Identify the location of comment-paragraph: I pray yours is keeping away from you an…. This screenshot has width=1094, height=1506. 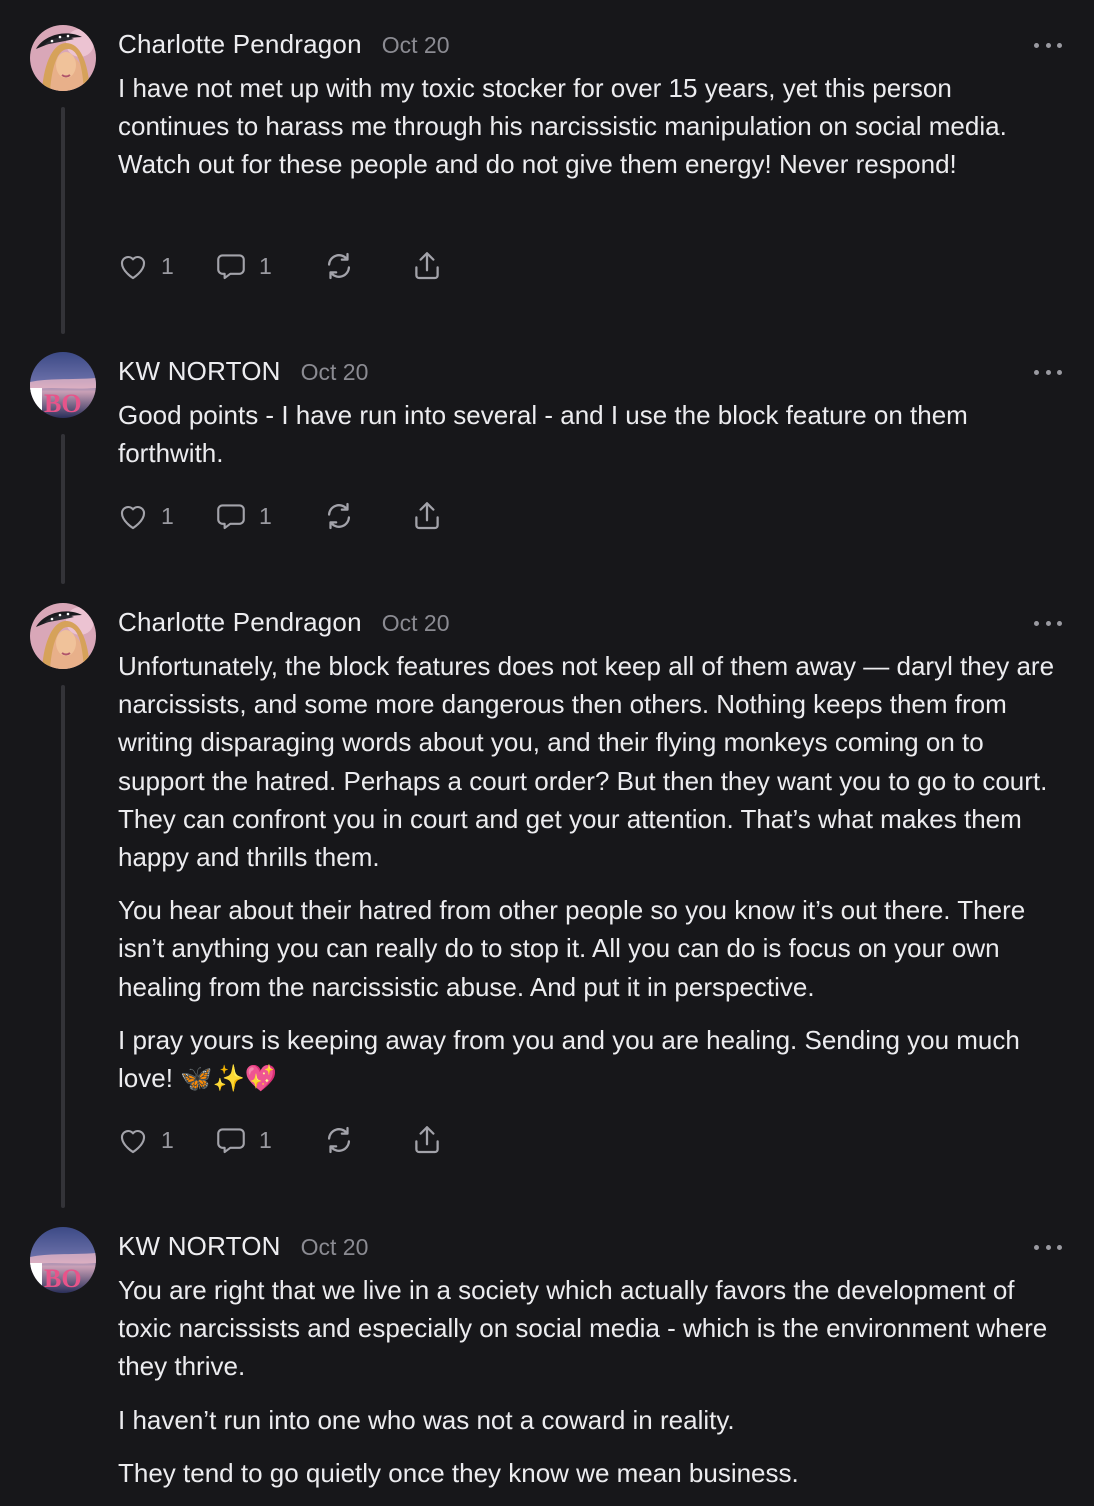
(569, 1059).